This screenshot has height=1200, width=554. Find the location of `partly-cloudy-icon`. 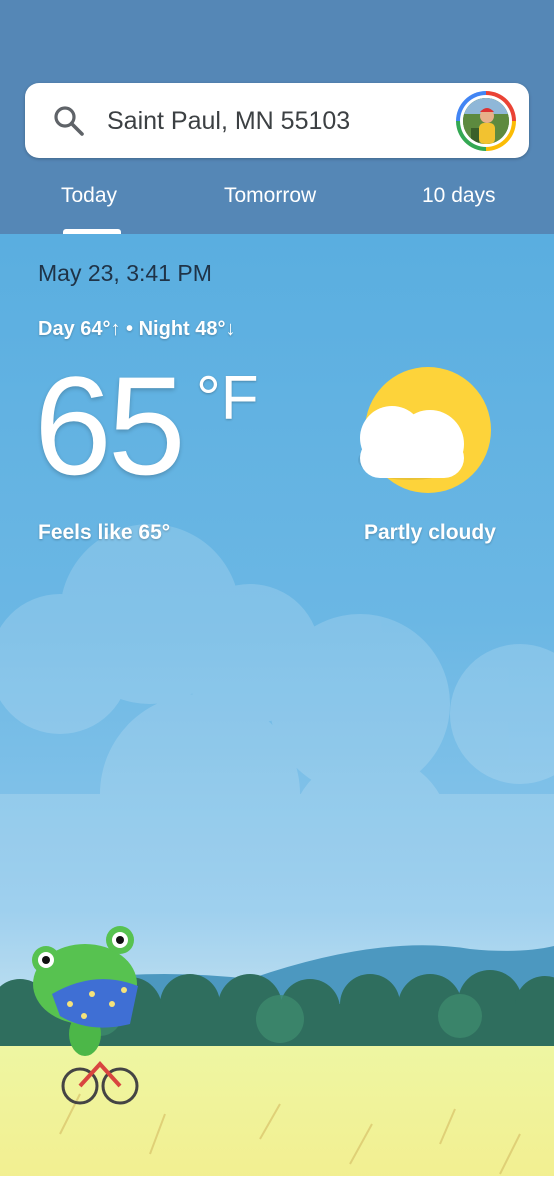

partly-cloudy-icon is located at coordinates (424, 430).